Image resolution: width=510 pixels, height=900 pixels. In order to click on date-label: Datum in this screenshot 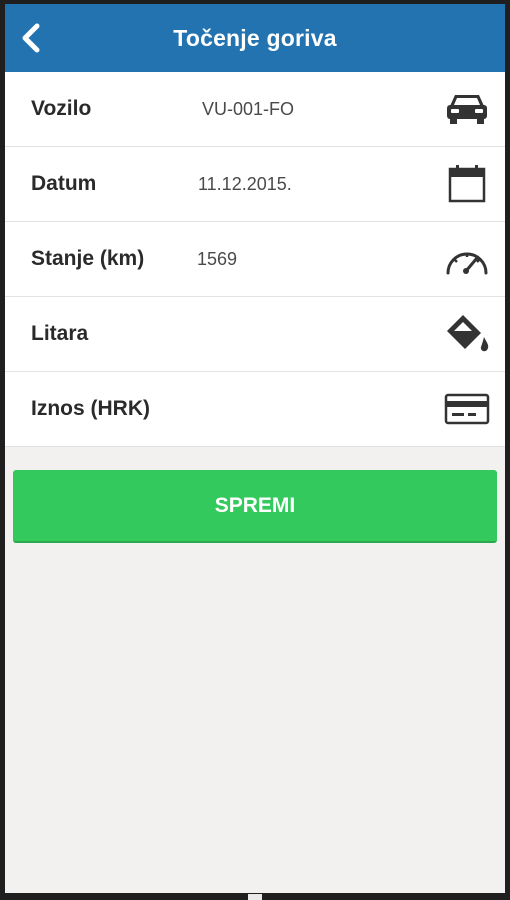, I will do `click(64, 183)`.